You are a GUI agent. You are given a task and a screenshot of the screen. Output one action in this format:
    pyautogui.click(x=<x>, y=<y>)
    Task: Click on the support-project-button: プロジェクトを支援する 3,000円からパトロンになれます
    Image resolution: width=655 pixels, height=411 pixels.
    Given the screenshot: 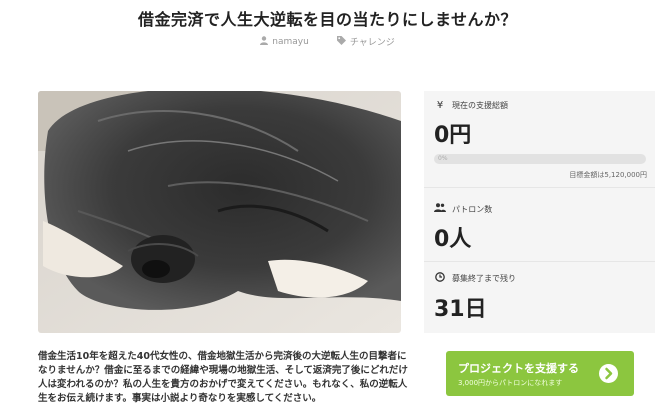 What is the action you would take?
    pyautogui.click(x=540, y=373)
    